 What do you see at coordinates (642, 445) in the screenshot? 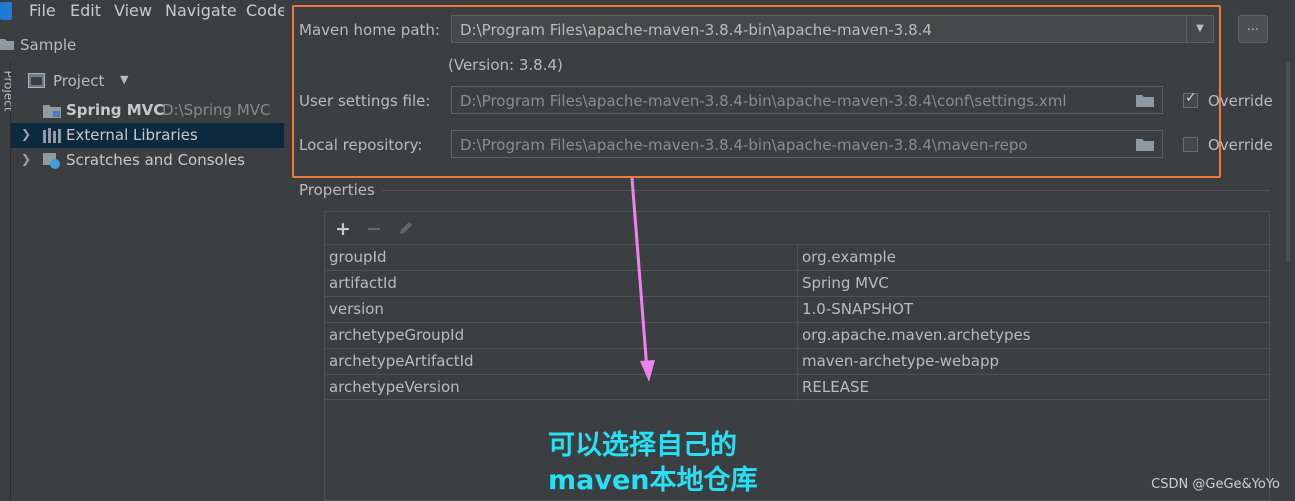
I see `annotation-line-1: 可以选择自己的` at bounding box center [642, 445].